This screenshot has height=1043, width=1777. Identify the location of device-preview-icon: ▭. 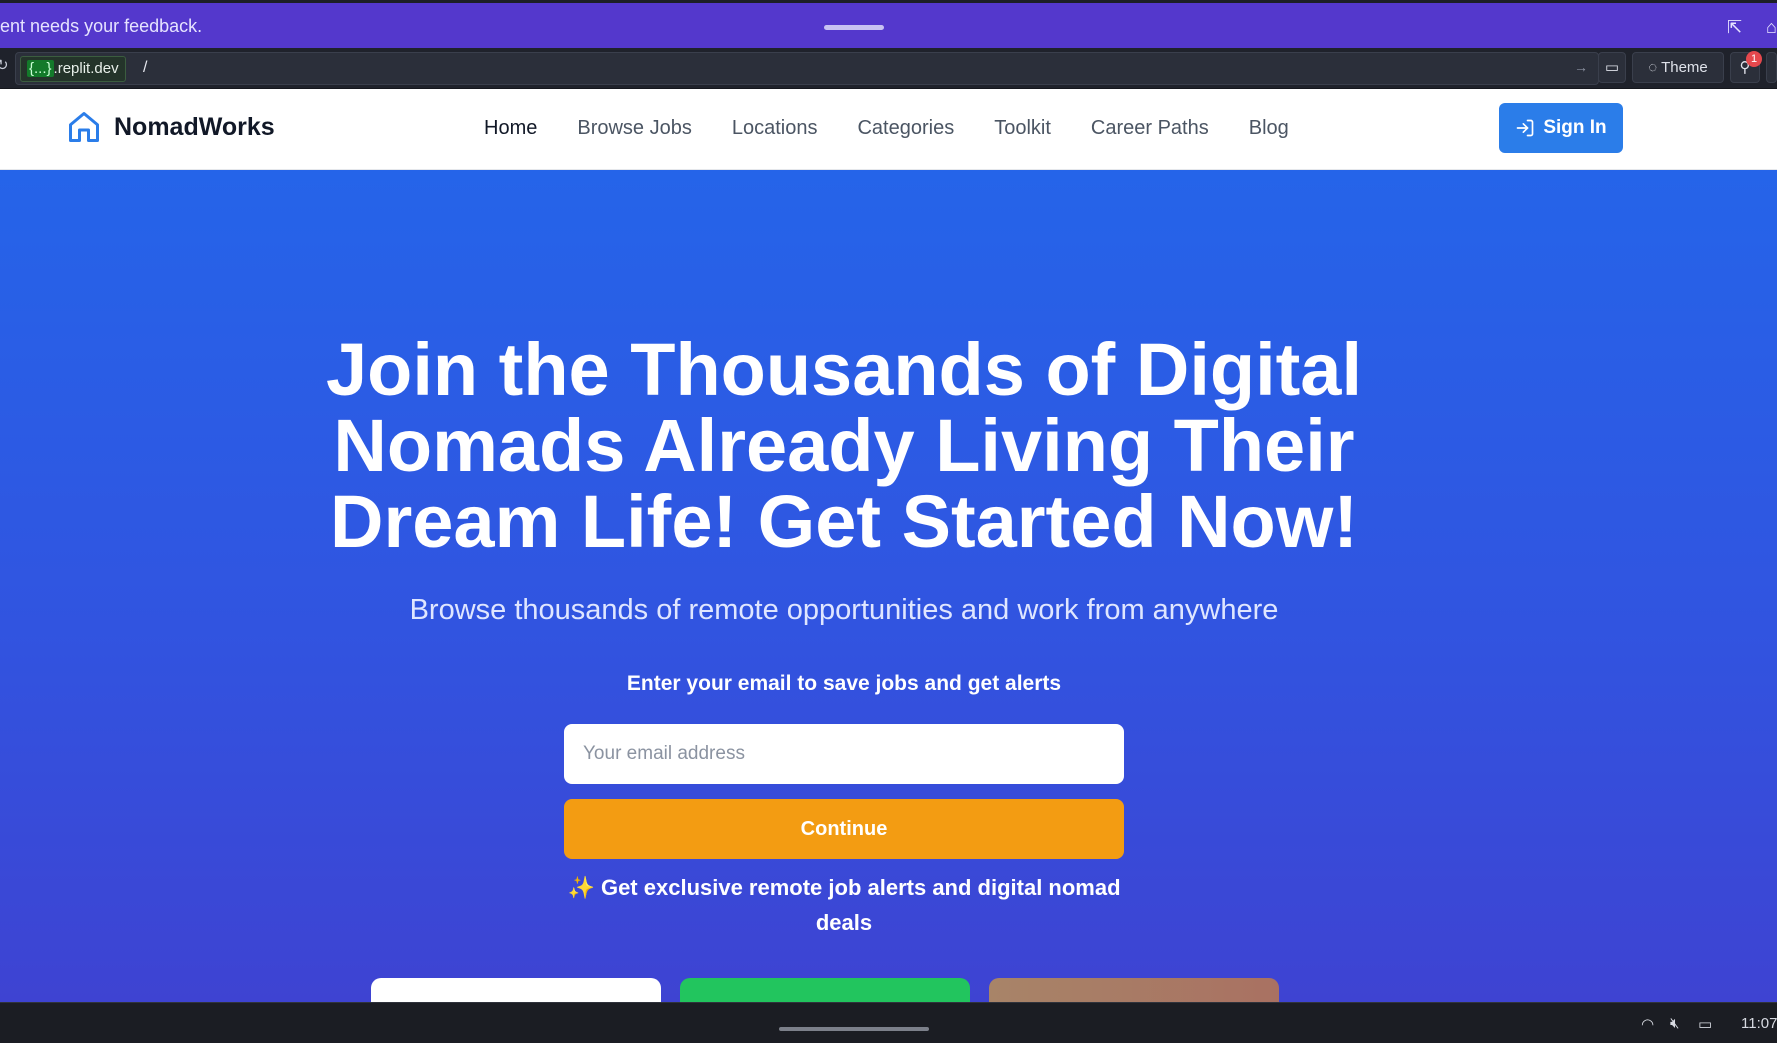
(1612, 67).